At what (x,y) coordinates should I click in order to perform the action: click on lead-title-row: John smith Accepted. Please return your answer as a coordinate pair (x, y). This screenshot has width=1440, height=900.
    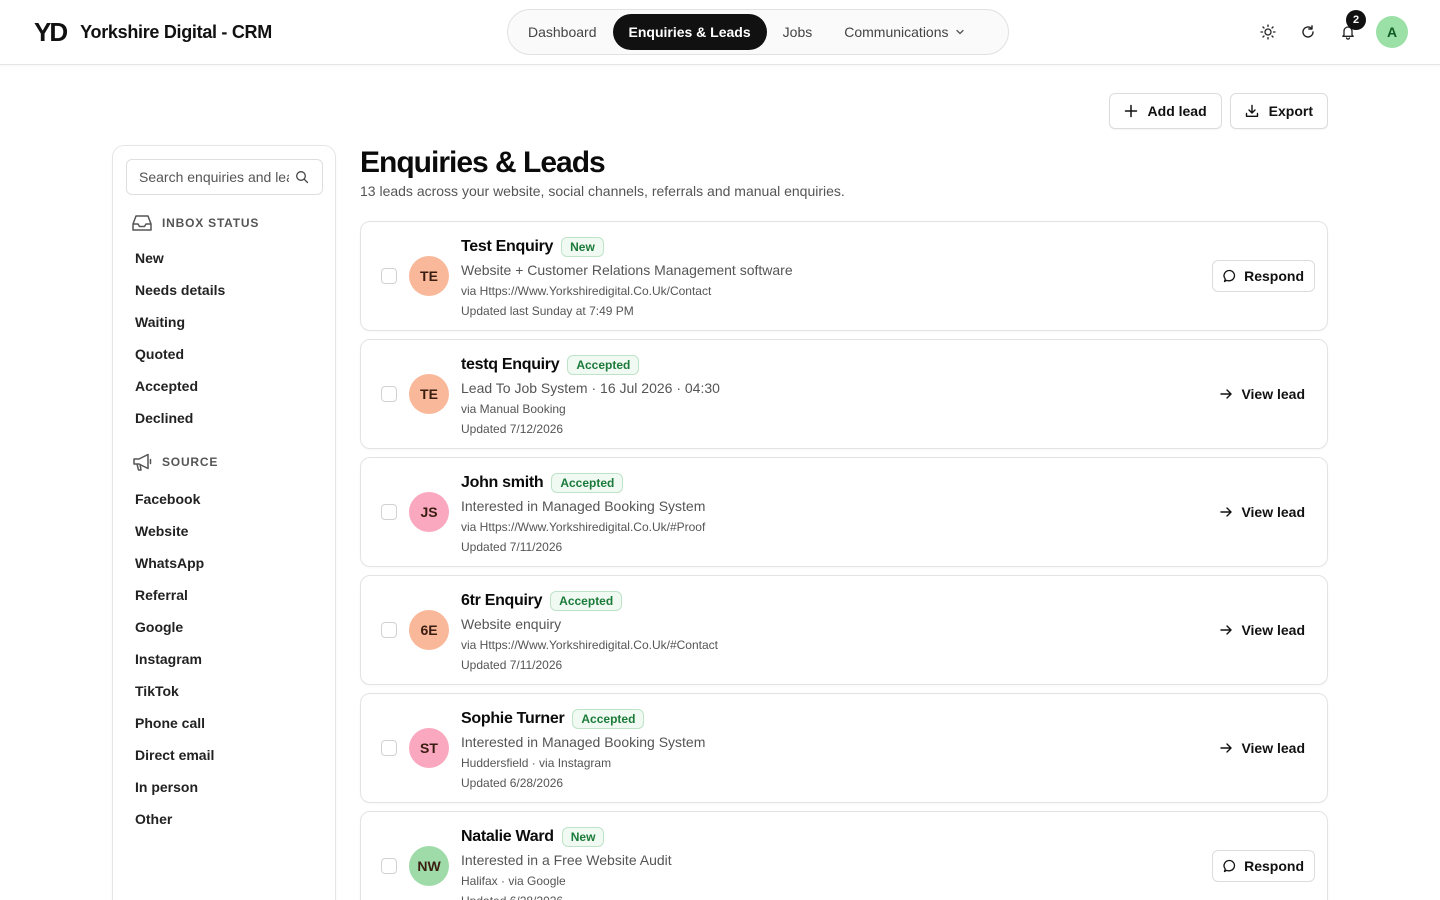
    Looking at the image, I should click on (583, 483).